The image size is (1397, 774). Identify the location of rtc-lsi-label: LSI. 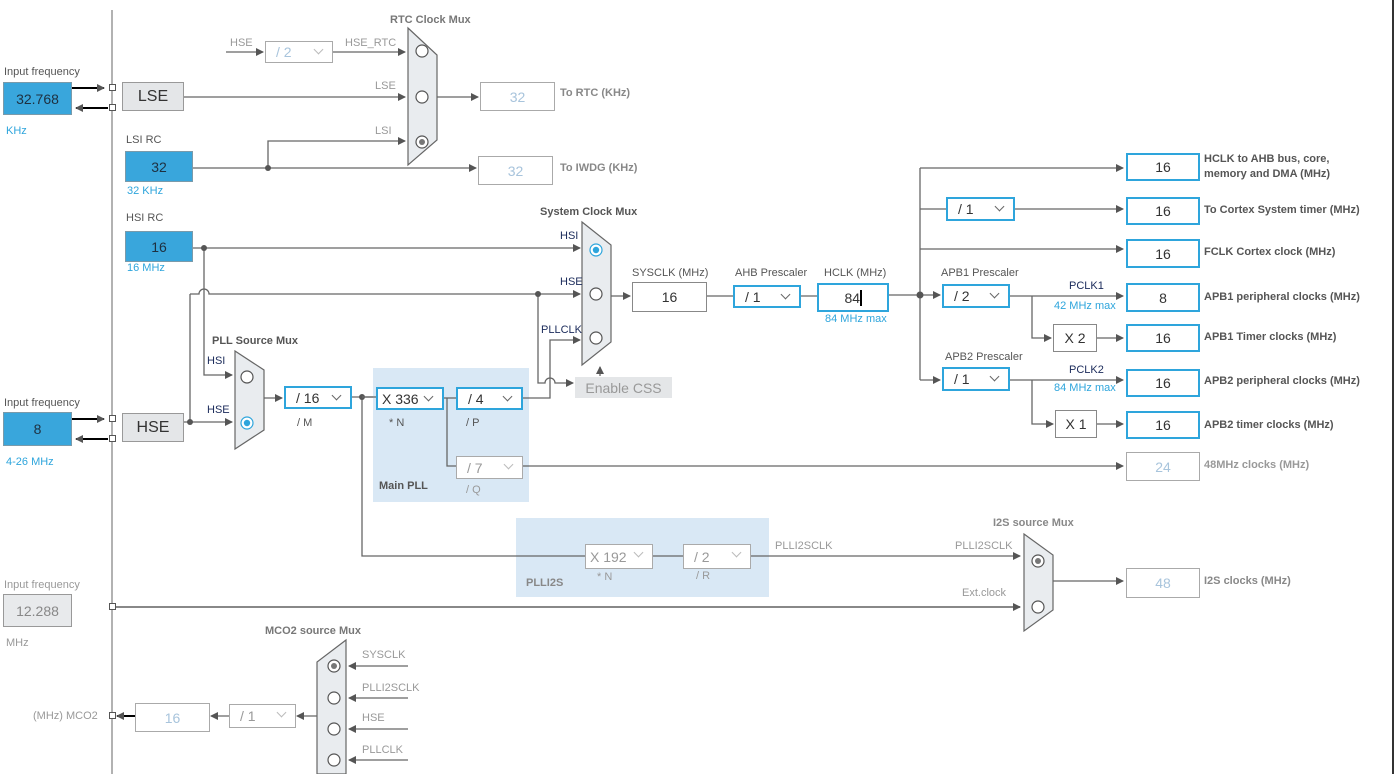
(383, 131).